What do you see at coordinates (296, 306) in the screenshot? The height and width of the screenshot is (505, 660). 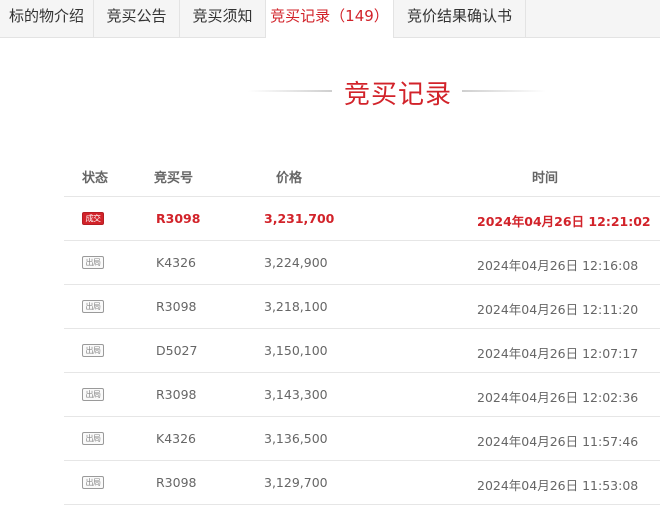 I see `bid-price: 3,218,100` at bounding box center [296, 306].